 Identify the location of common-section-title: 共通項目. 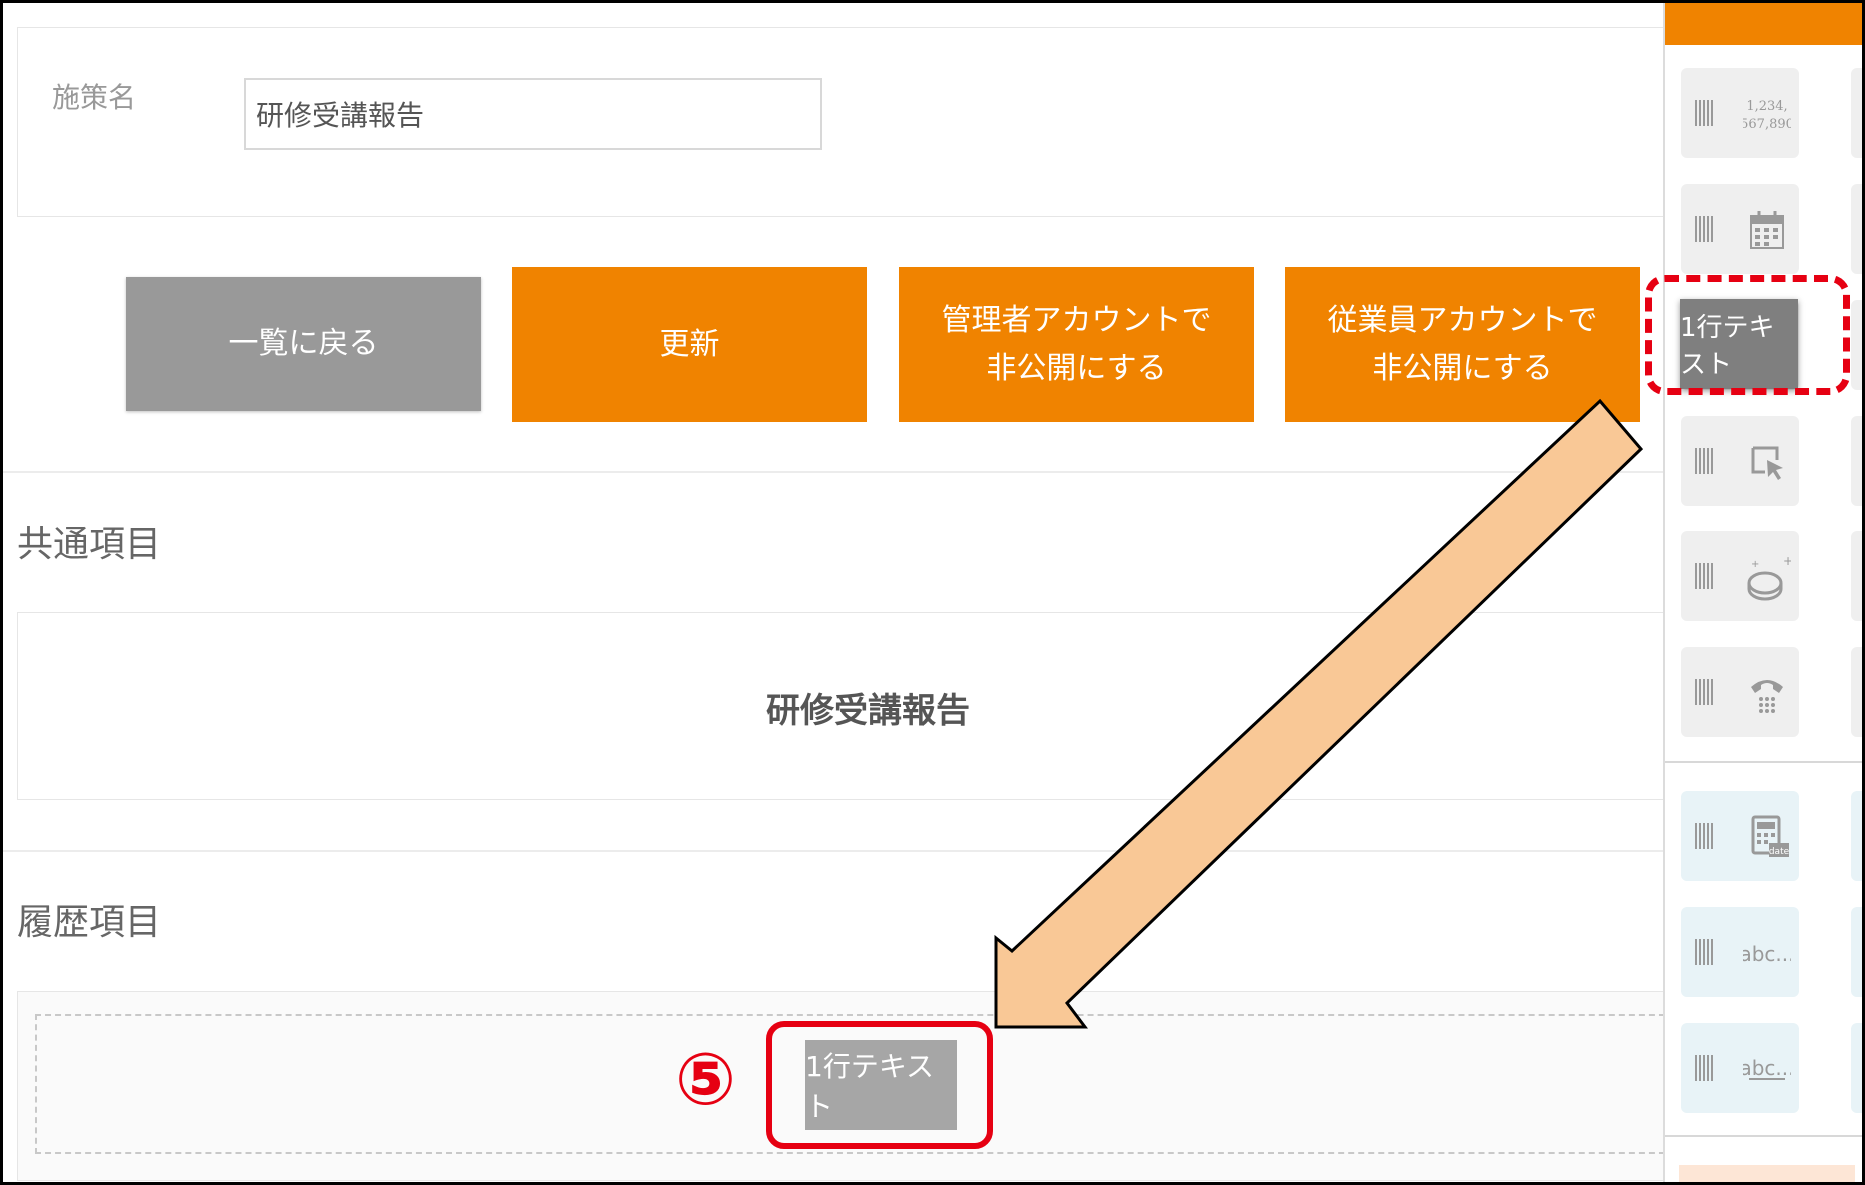
(89, 544).